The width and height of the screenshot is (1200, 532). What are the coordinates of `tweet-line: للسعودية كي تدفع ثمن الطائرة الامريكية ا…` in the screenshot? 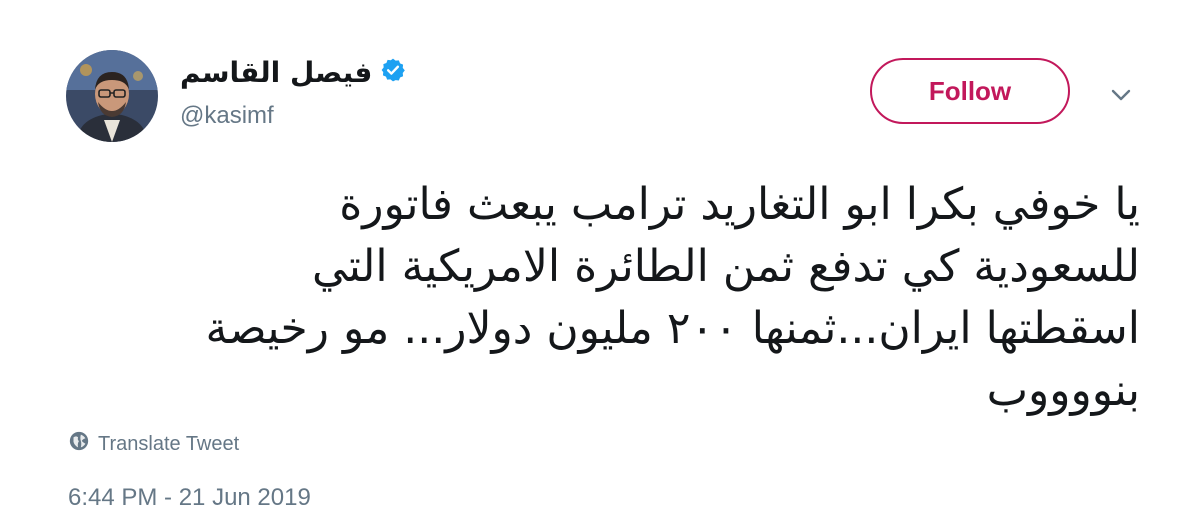 It's located at (726, 266).